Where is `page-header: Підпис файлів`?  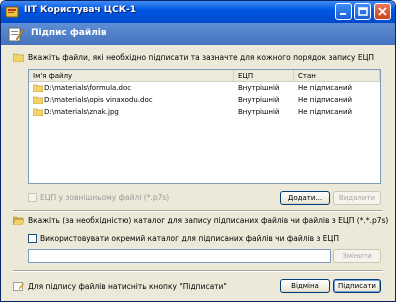
page-header: Підпис файлів is located at coordinates (198, 34).